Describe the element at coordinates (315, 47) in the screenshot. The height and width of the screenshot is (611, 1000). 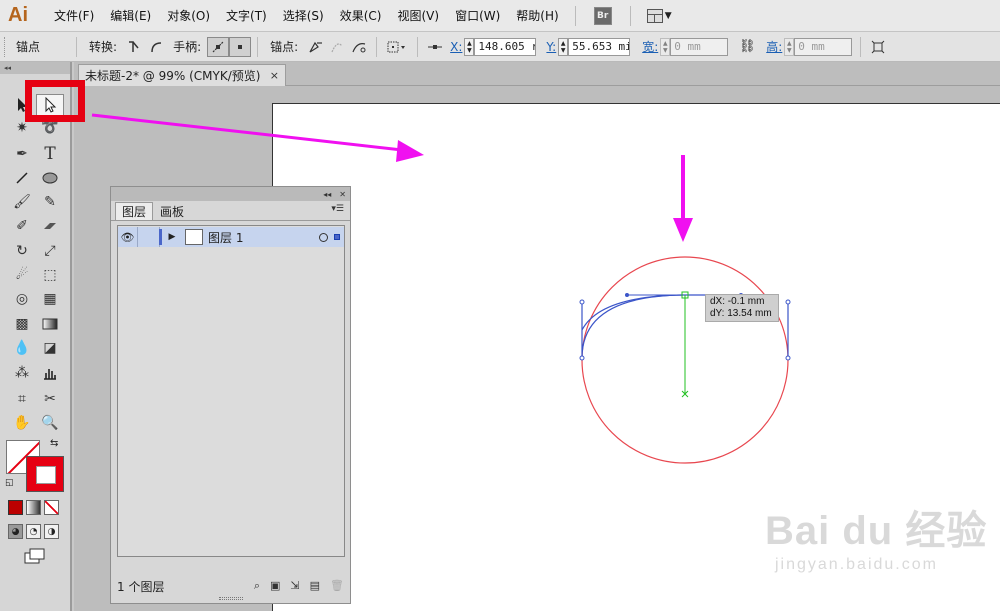
I see `remove-anchor-icon` at that location.